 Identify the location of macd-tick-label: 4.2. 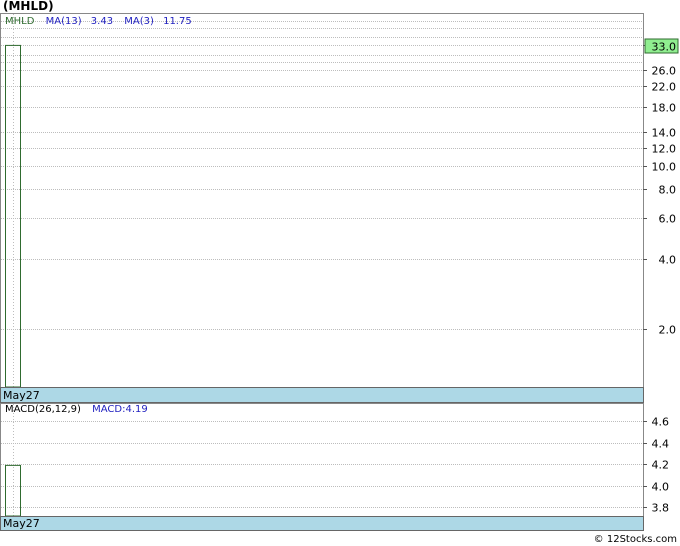
(661, 465).